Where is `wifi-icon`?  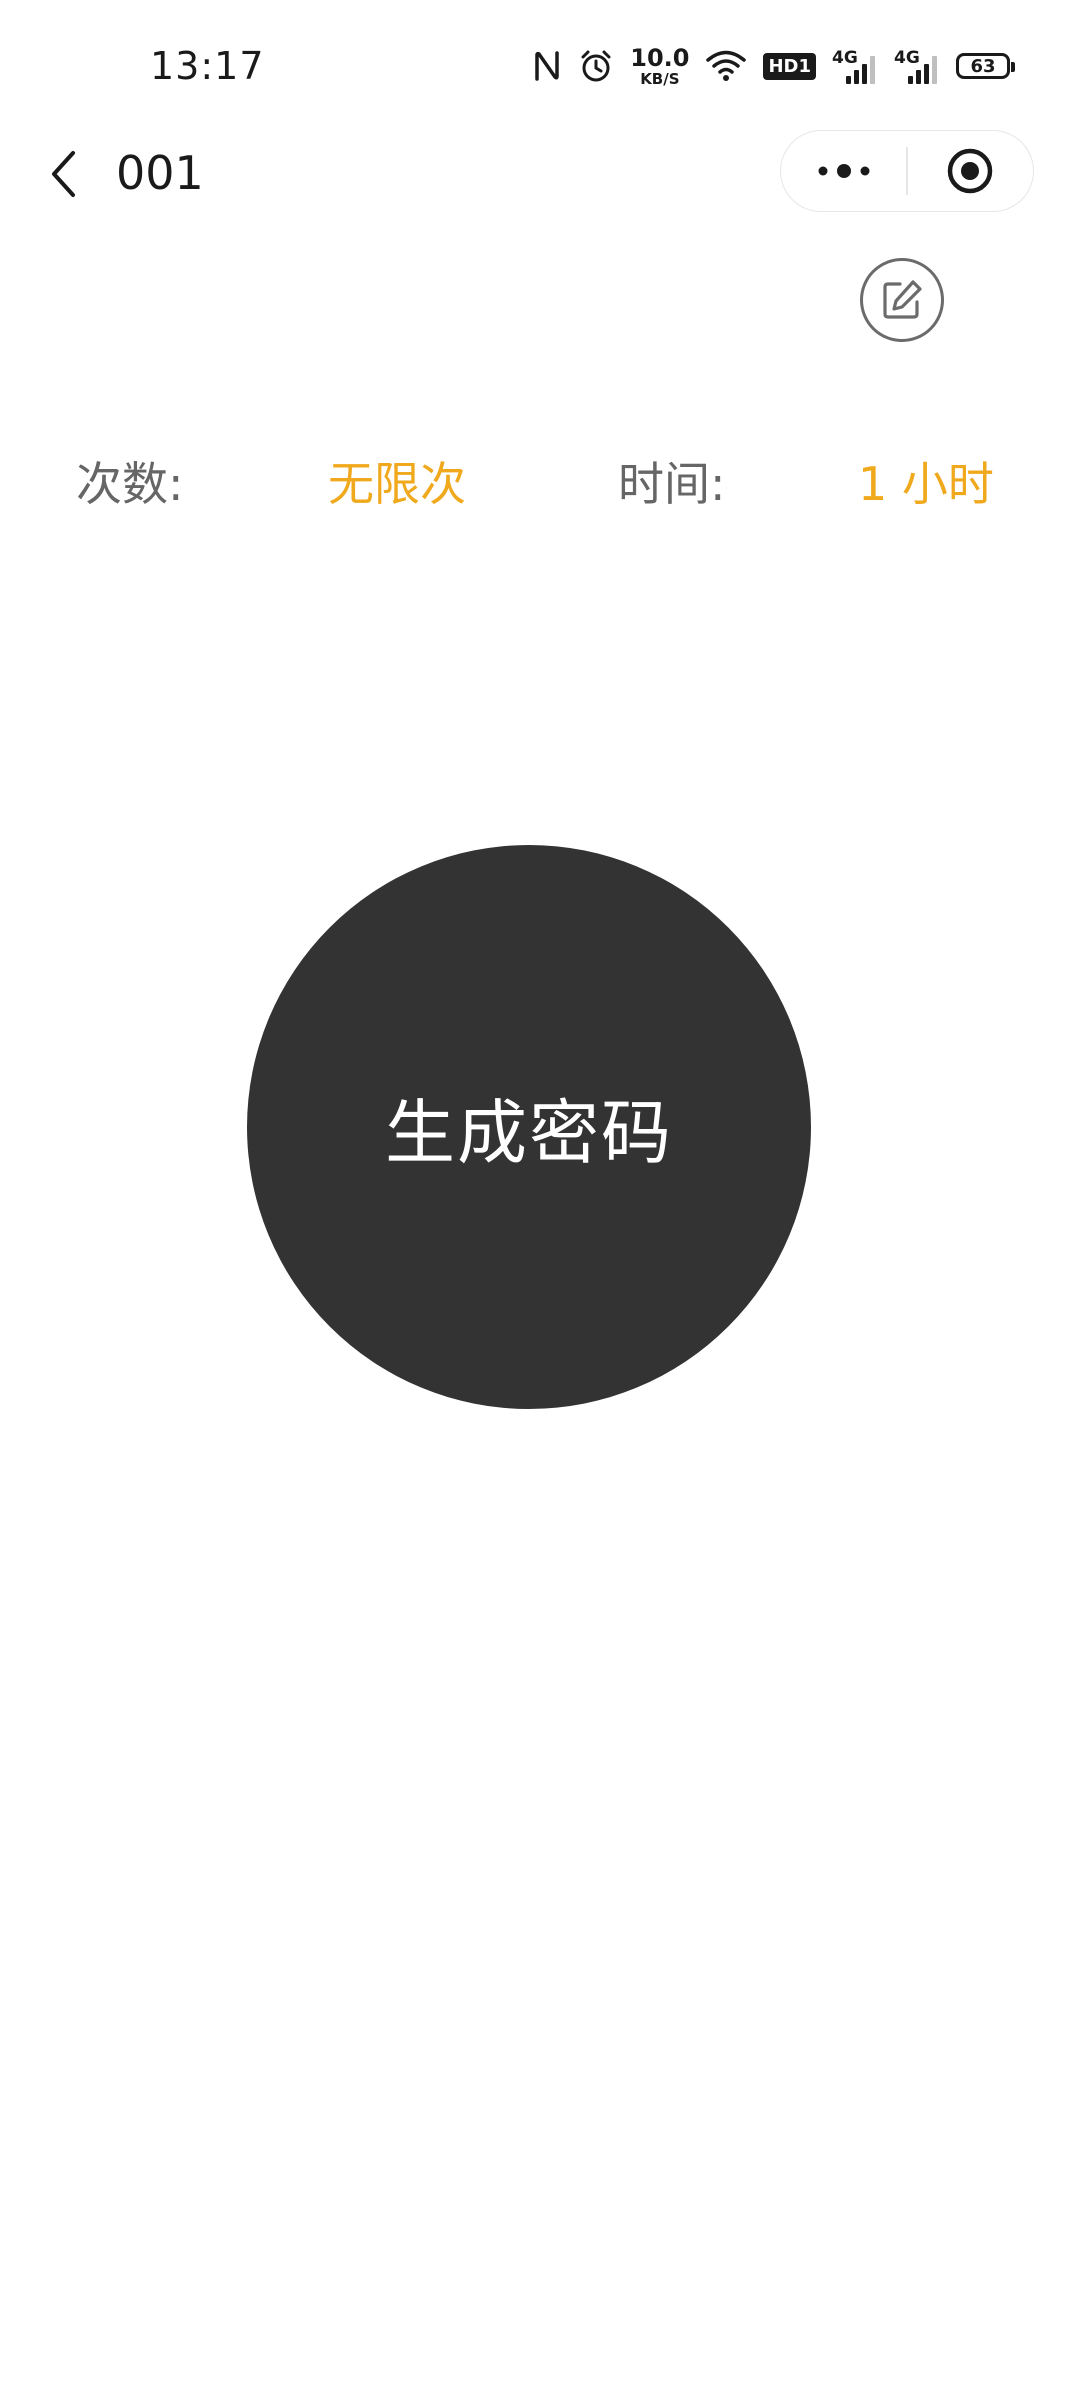 wifi-icon is located at coordinates (726, 66).